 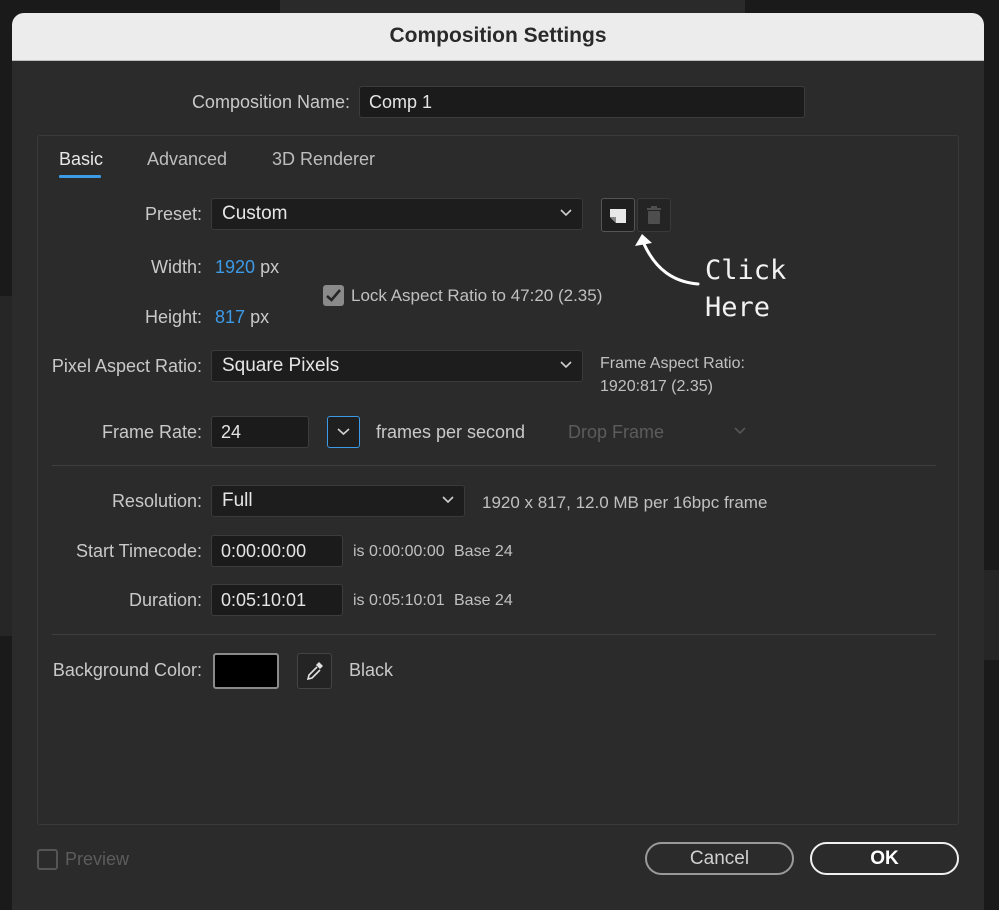 I want to click on tab-3d-renderer: 3D Renderer, so click(x=323, y=159).